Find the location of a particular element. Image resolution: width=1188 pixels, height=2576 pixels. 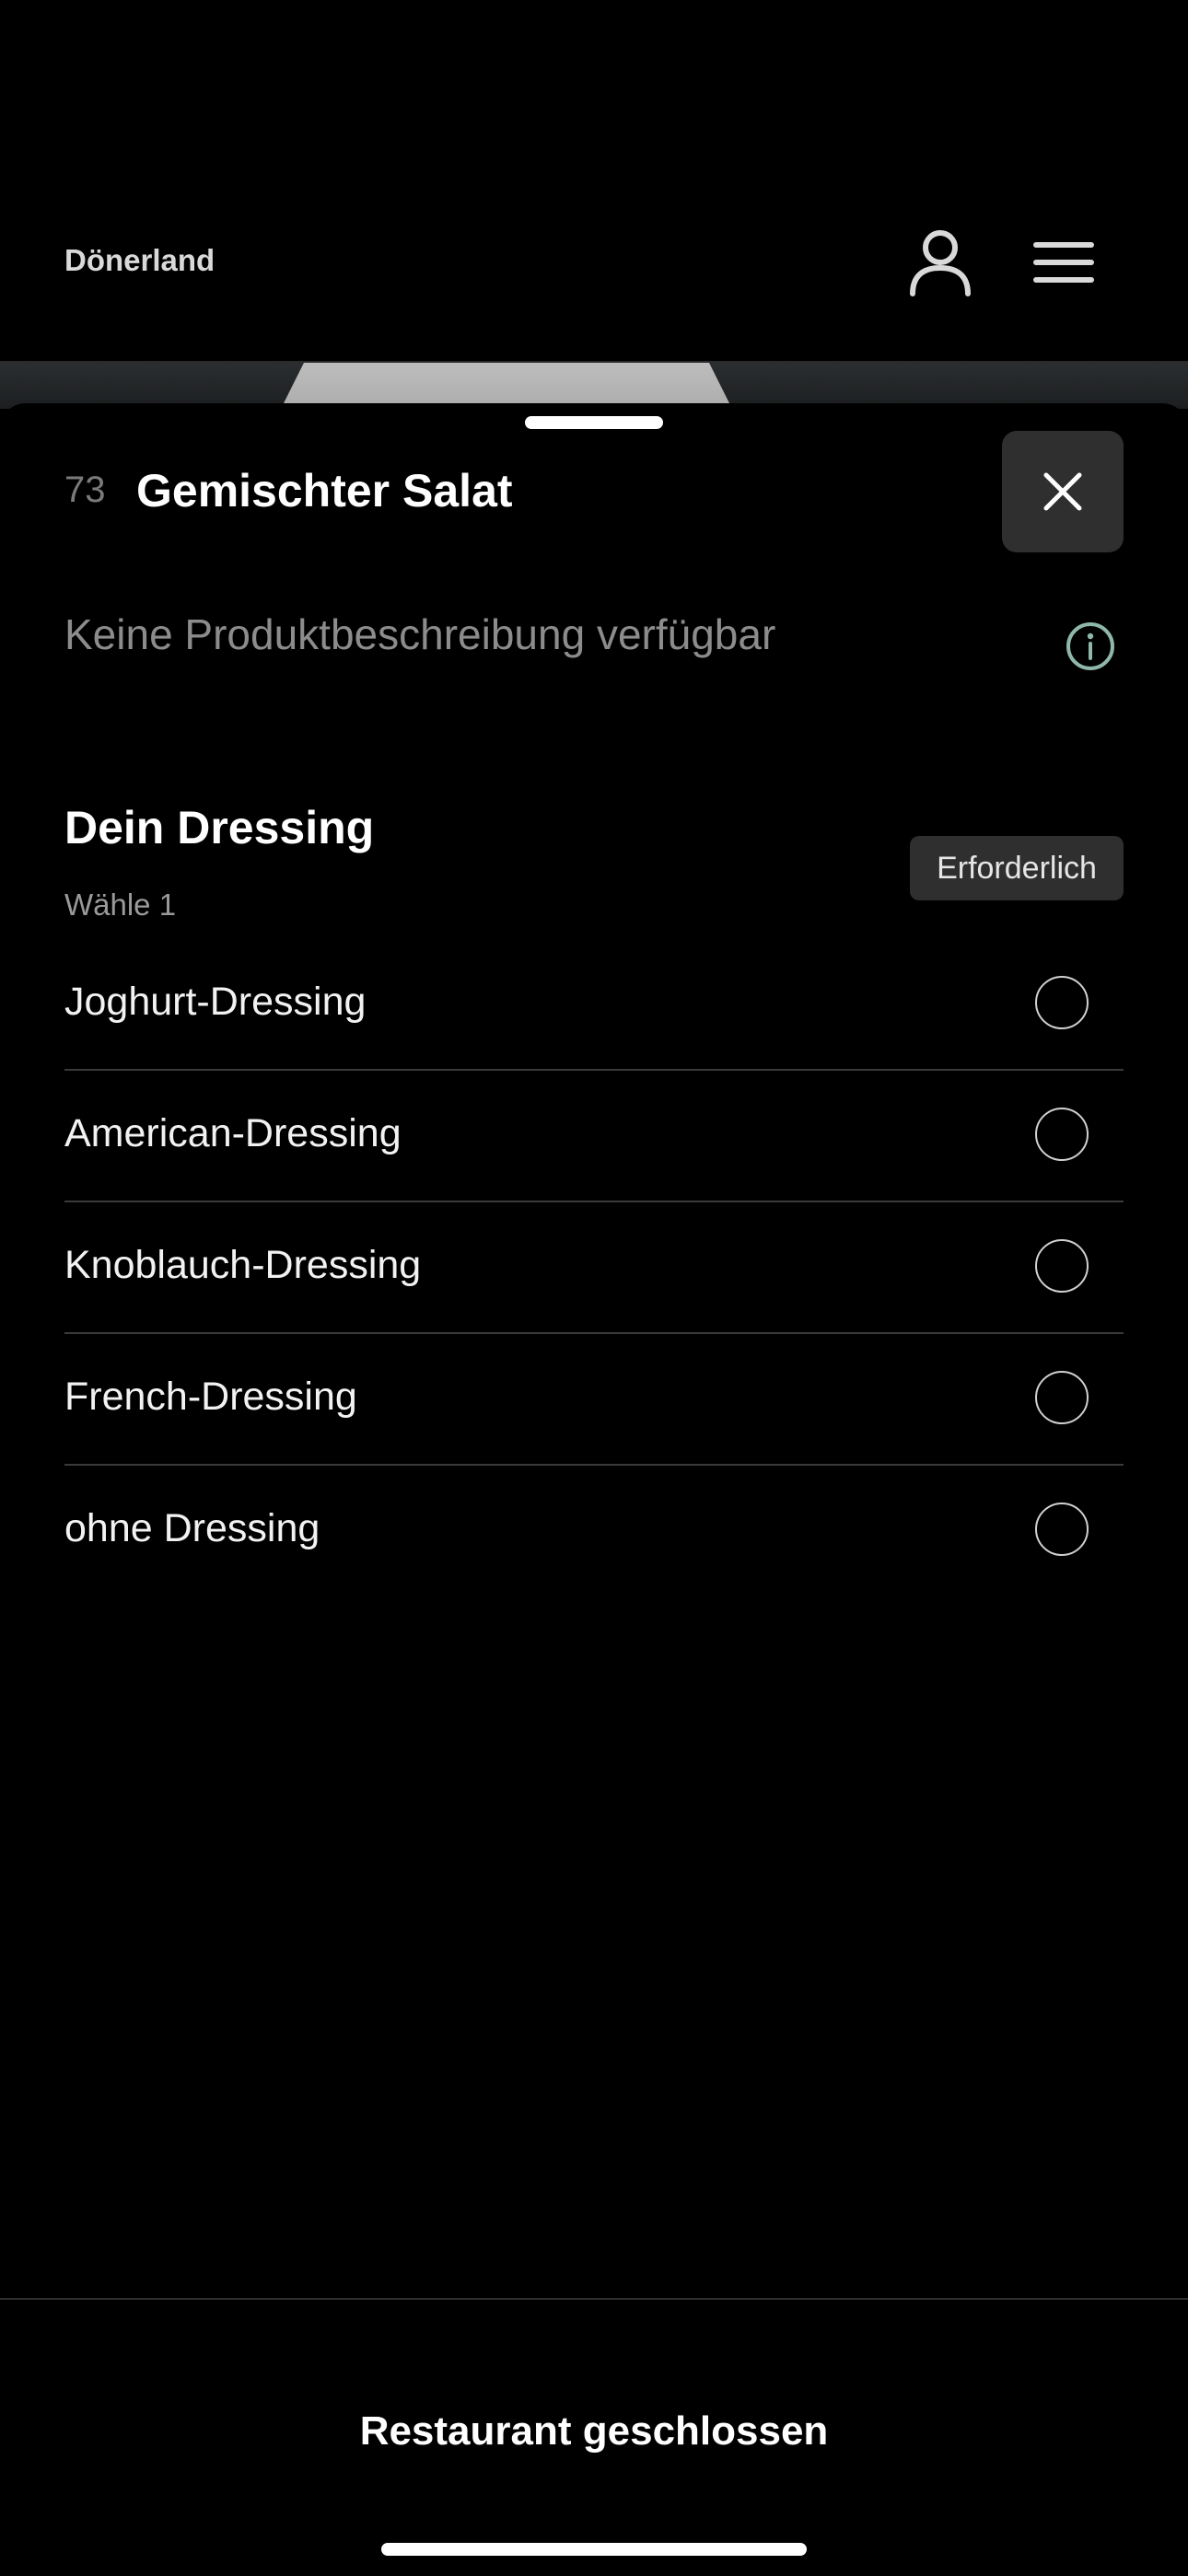

restaurant-status-button: Restaurant geschlossen is located at coordinates (594, 2431).